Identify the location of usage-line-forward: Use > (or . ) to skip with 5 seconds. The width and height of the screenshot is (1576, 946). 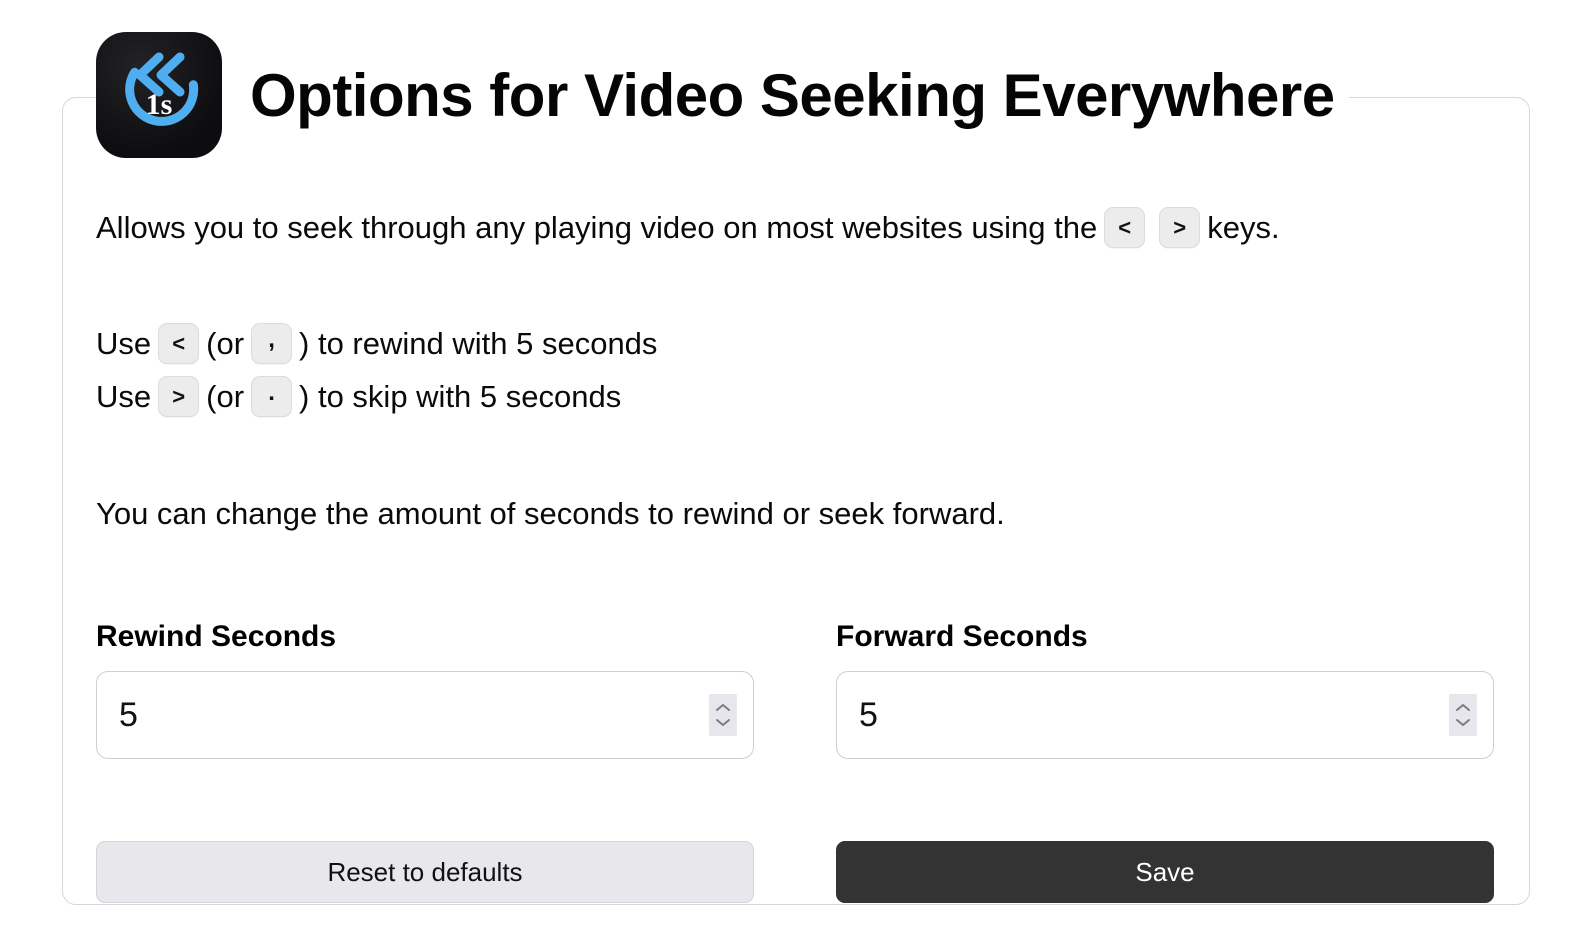
(796, 396).